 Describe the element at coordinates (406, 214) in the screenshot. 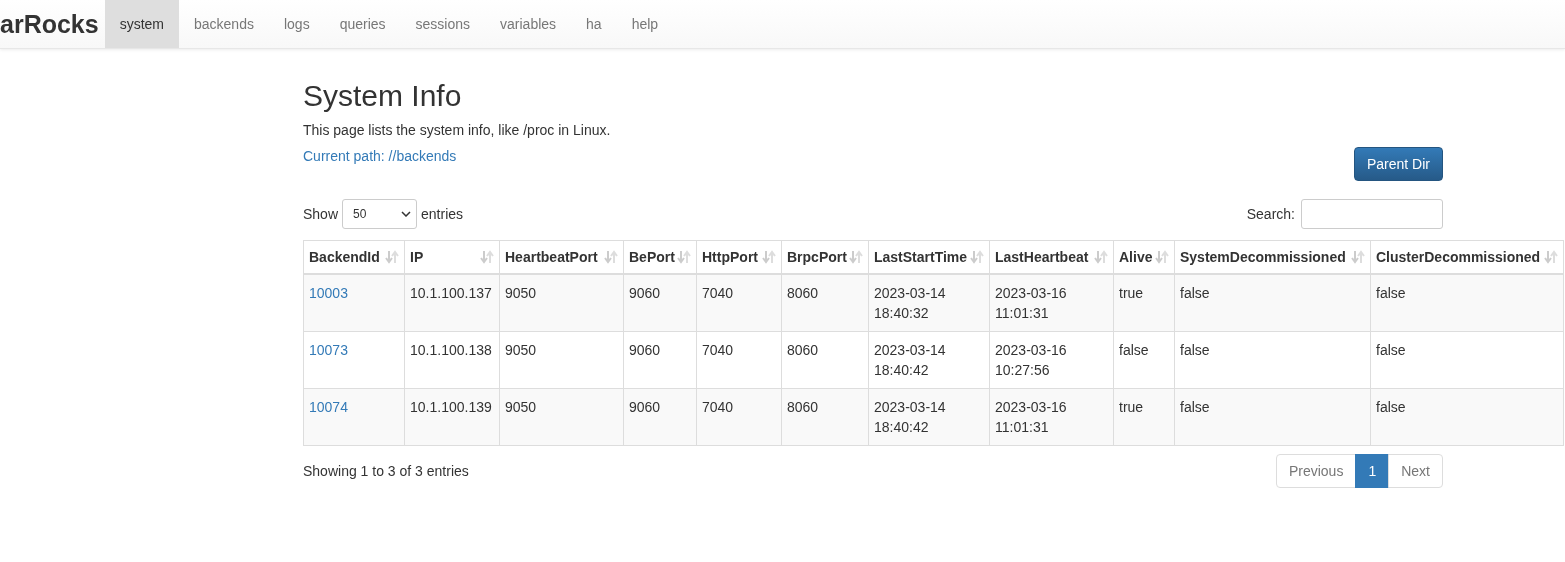

I see `chevron-icon` at that location.